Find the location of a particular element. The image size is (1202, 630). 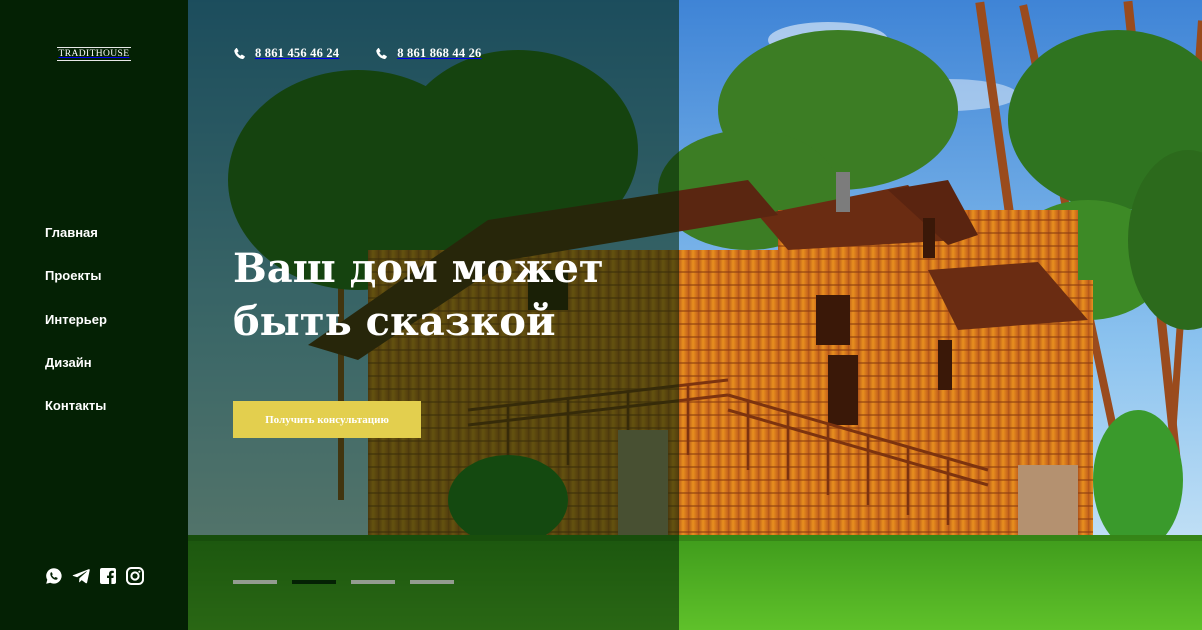

nav-item-projects: Проекты is located at coordinates (73, 275).